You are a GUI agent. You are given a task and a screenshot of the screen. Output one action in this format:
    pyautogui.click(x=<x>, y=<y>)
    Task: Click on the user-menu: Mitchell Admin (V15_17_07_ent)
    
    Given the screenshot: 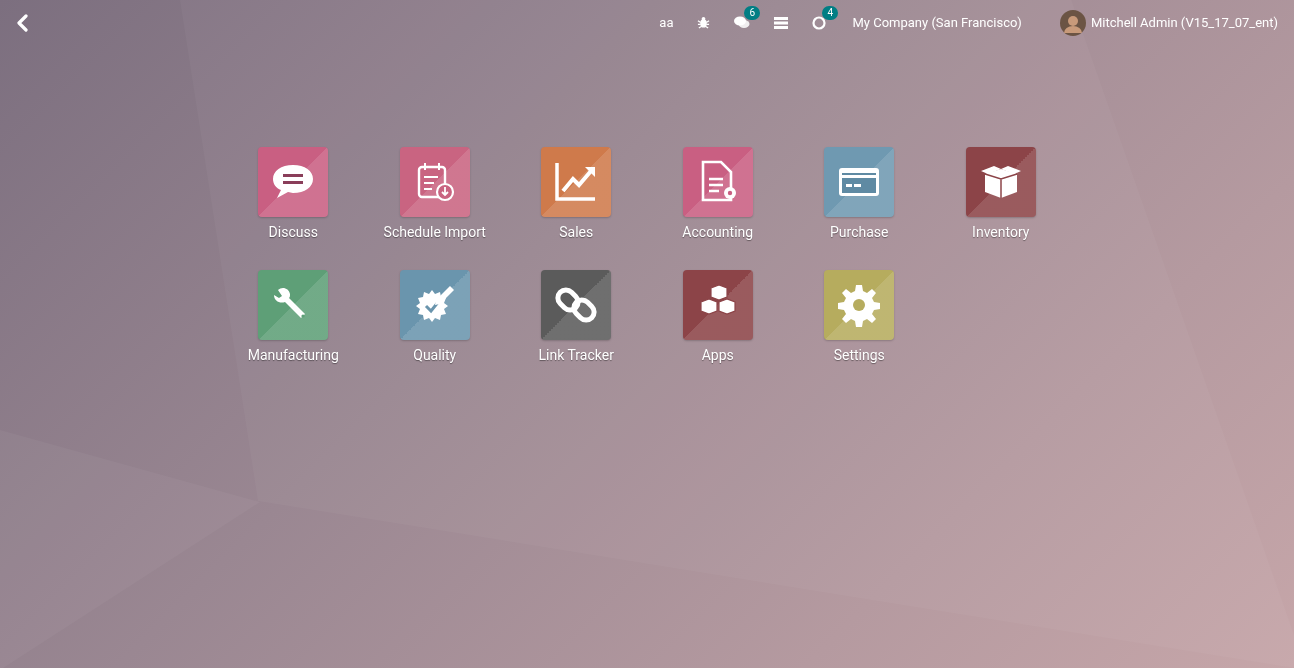 What is the action you would take?
    pyautogui.click(x=1184, y=22)
    